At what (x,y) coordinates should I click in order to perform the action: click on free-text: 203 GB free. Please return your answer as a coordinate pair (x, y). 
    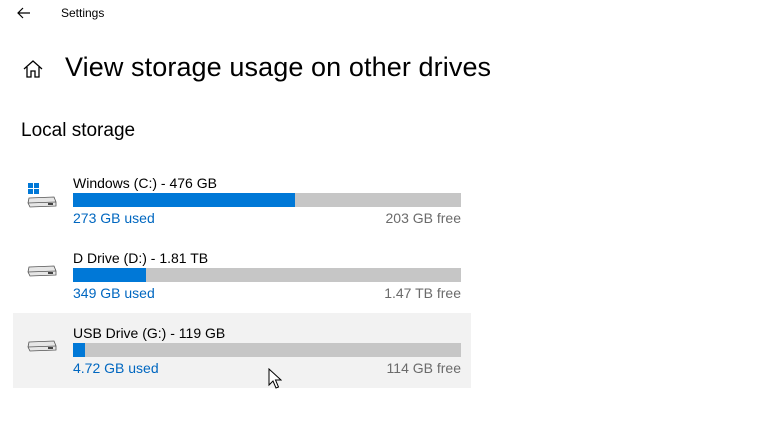
    Looking at the image, I should click on (423, 218).